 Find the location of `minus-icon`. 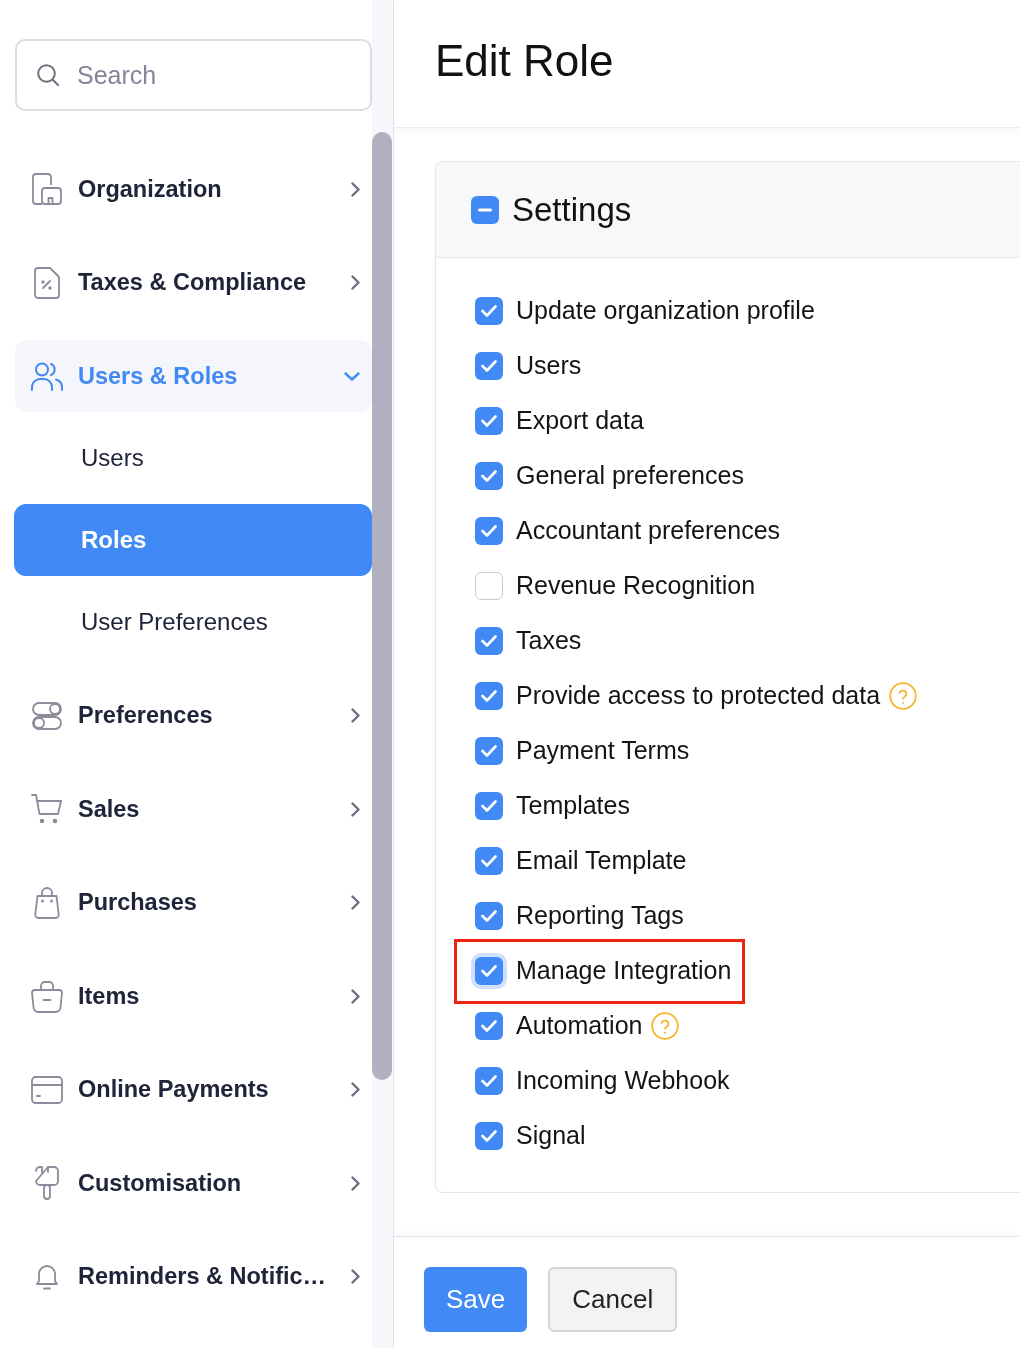

minus-icon is located at coordinates (485, 209).